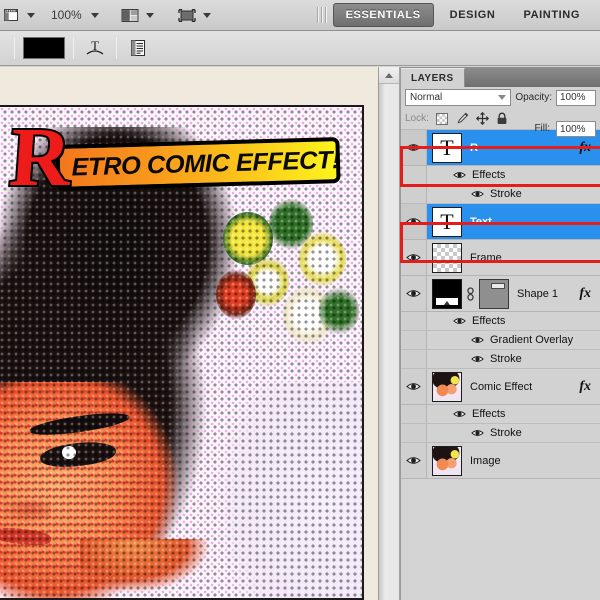  Describe the element at coordinates (576, 129) in the screenshot. I see `fill-input: 100%` at that location.